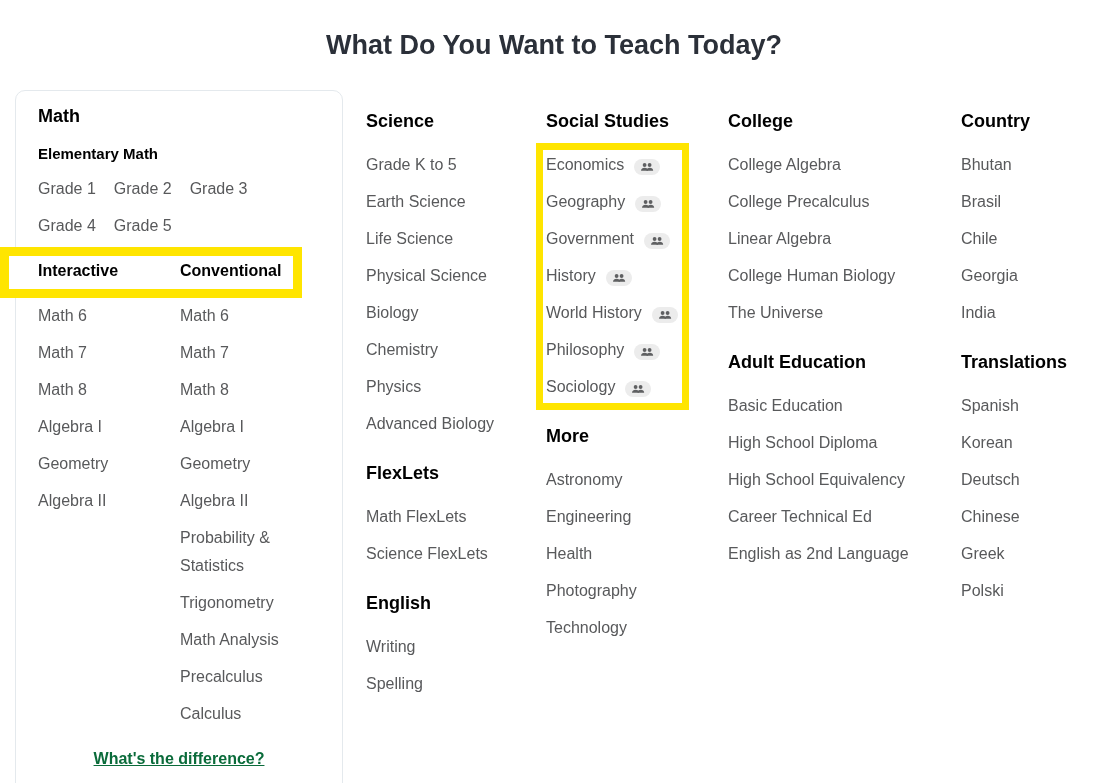 This screenshot has width=1108, height=783. What do you see at coordinates (392, 313) in the screenshot?
I see `subject-link: Biology` at bounding box center [392, 313].